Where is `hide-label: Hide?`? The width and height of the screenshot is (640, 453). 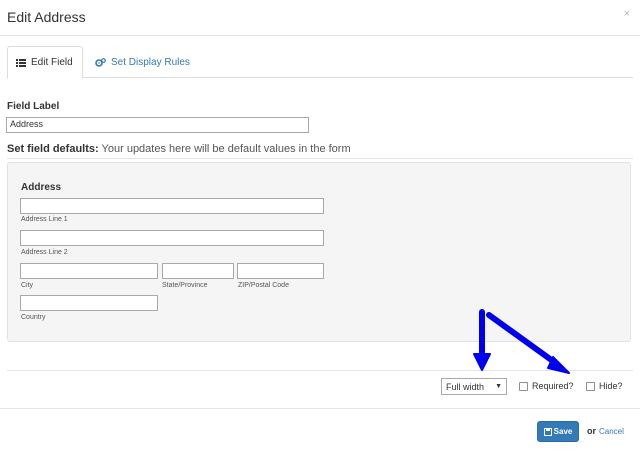
hide-label: Hide? is located at coordinates (611, 386).